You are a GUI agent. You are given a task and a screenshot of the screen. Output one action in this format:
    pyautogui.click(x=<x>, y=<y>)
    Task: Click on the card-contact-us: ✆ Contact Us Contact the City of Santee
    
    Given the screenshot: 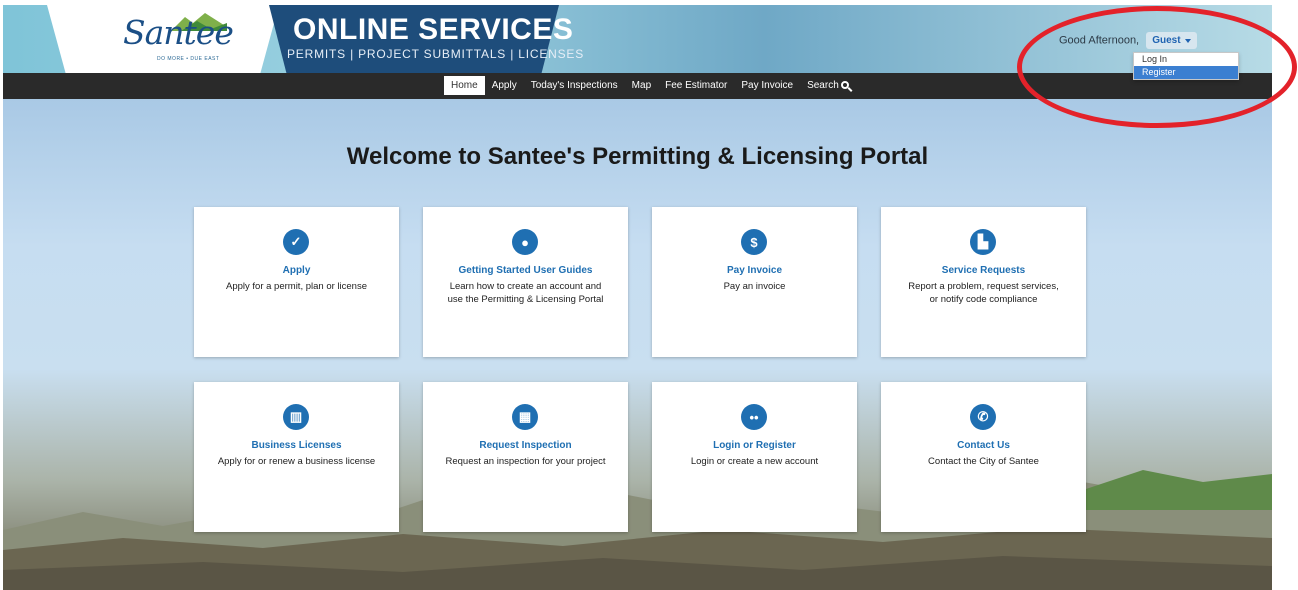 What is the action you would take?
    pyautogui.click(x=983, y=457)
    